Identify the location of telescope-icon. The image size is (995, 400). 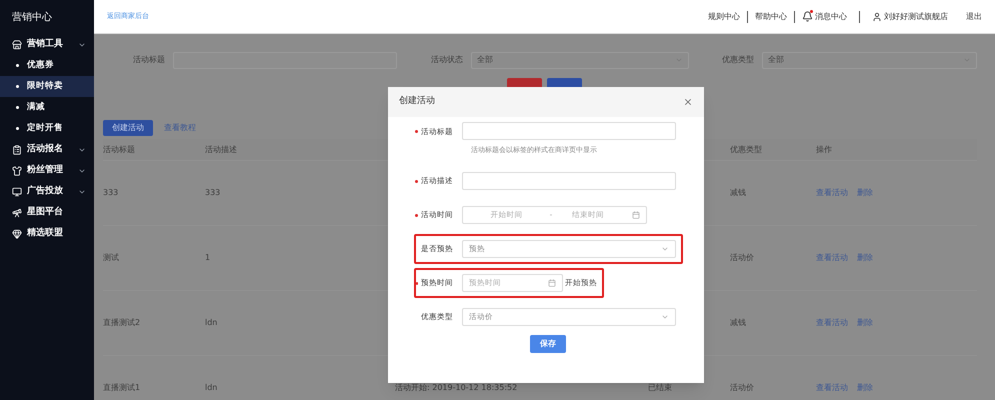
(17, 213).